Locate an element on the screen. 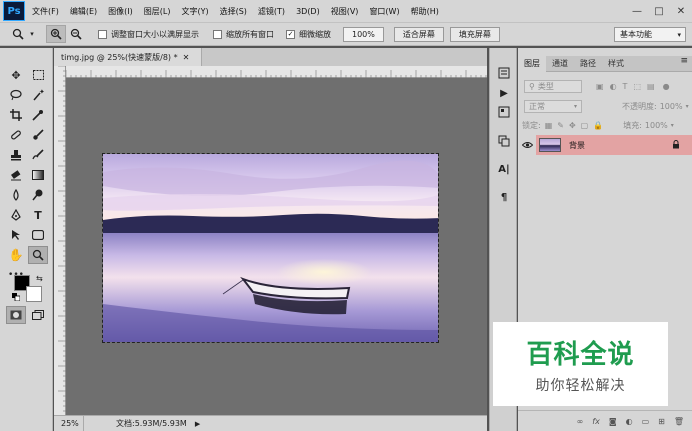  opacity-value: 100% is located at coordinates (671, 106).